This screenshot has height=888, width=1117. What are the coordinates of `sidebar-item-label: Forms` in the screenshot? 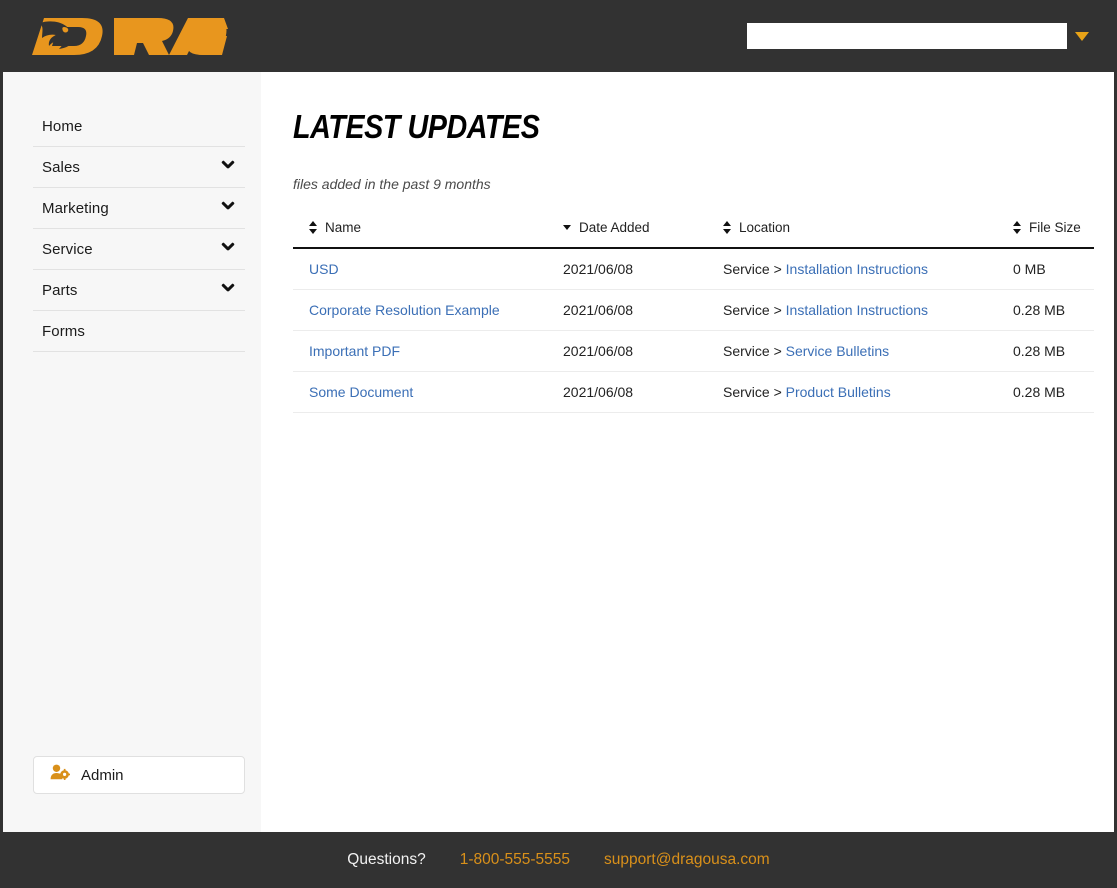 It's located at (63, 331).